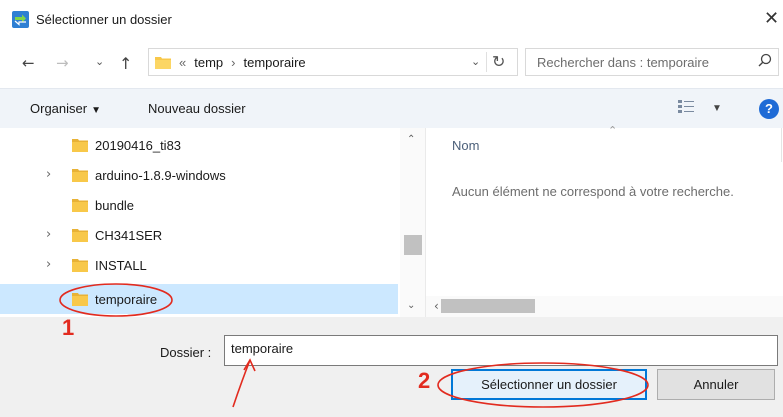 The image size is (783, 417). Describe the element at coordinates (613, 131) in the screenshot. I see `sort-ascending-icon: ⌃` at that location.